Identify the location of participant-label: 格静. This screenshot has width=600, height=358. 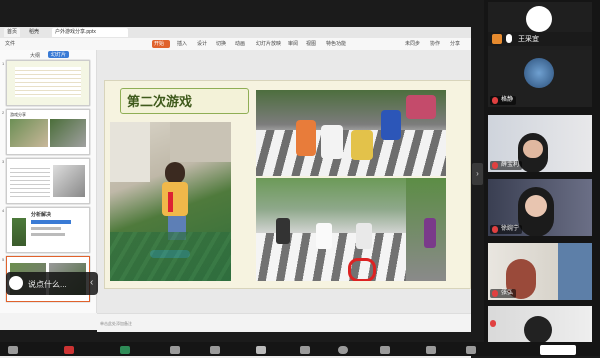
(503, 100).